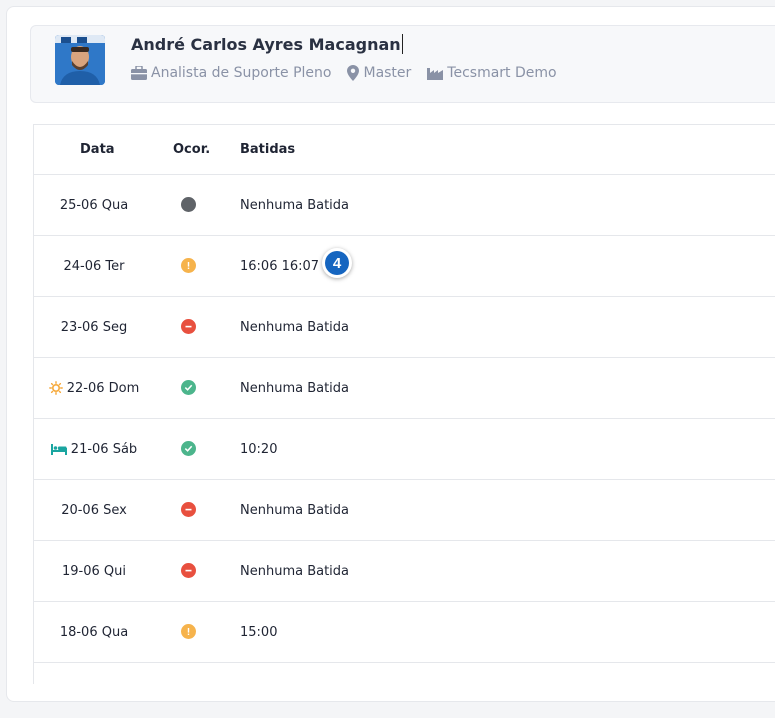 This screenshot has width=775, height=718. I want to click on punches-cell: 15:00, so click(258, 632).